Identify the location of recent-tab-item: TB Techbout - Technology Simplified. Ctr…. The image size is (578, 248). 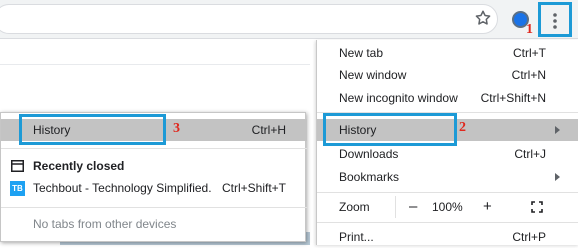
(154, 188).